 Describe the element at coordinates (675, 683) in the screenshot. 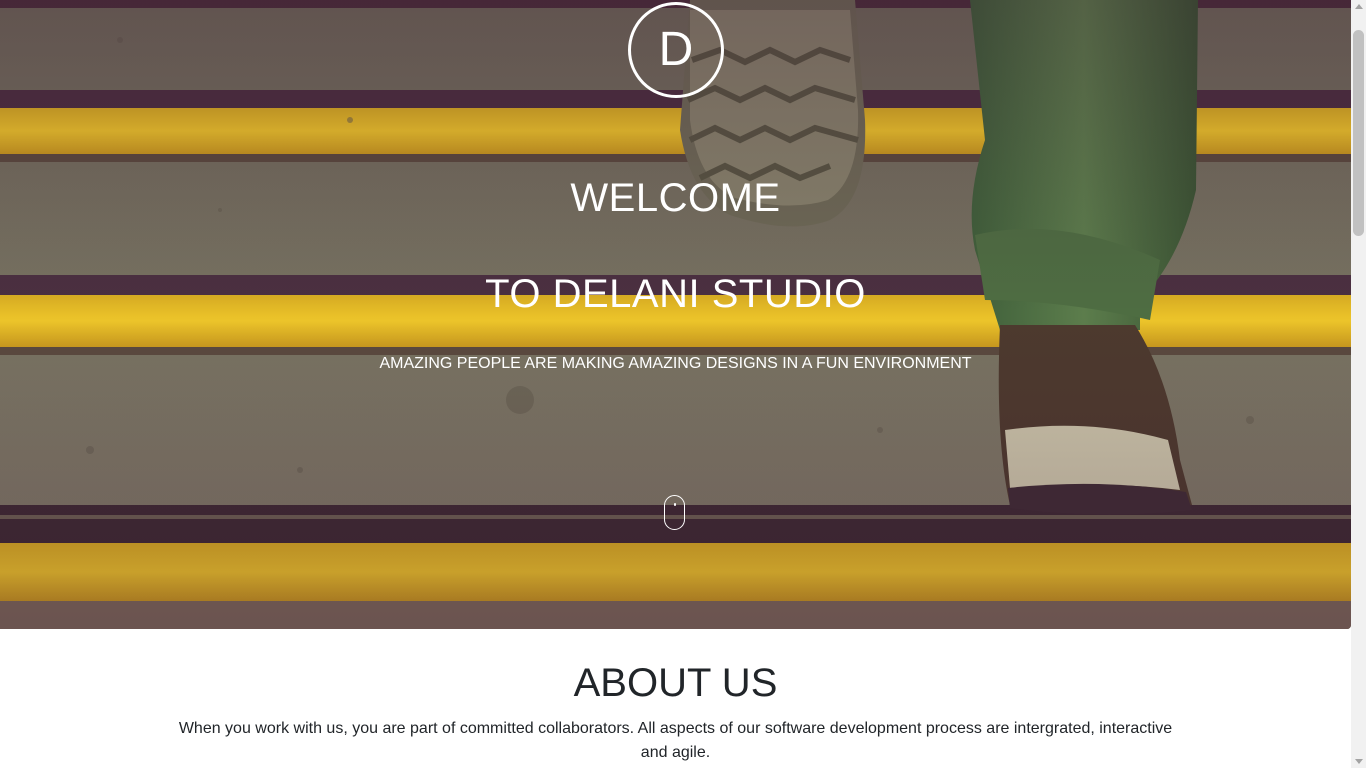

I see `about-title: ABOUT US` at that location.